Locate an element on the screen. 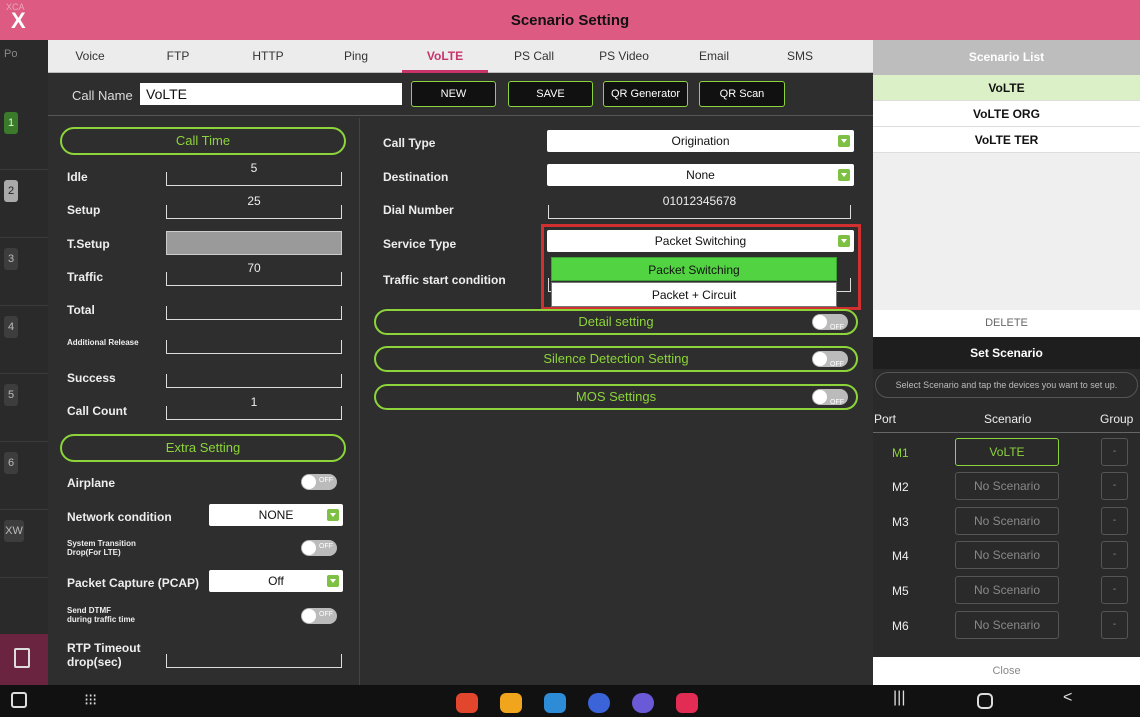  new-button: NEW is located at coordinates (453, 94).